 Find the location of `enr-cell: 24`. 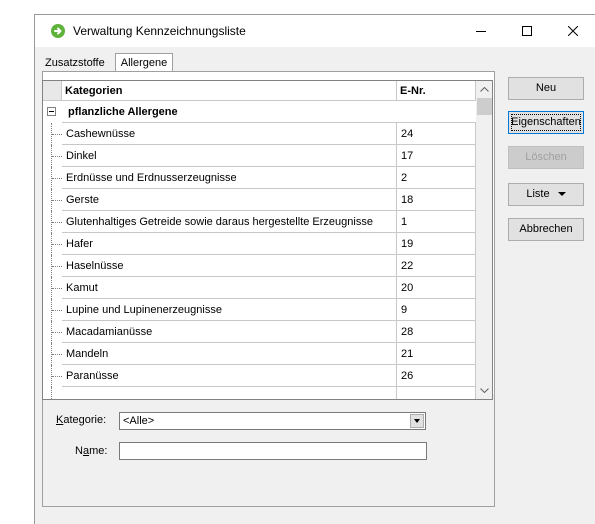

enr-cell: 24 is located at coordinates (436, 134).